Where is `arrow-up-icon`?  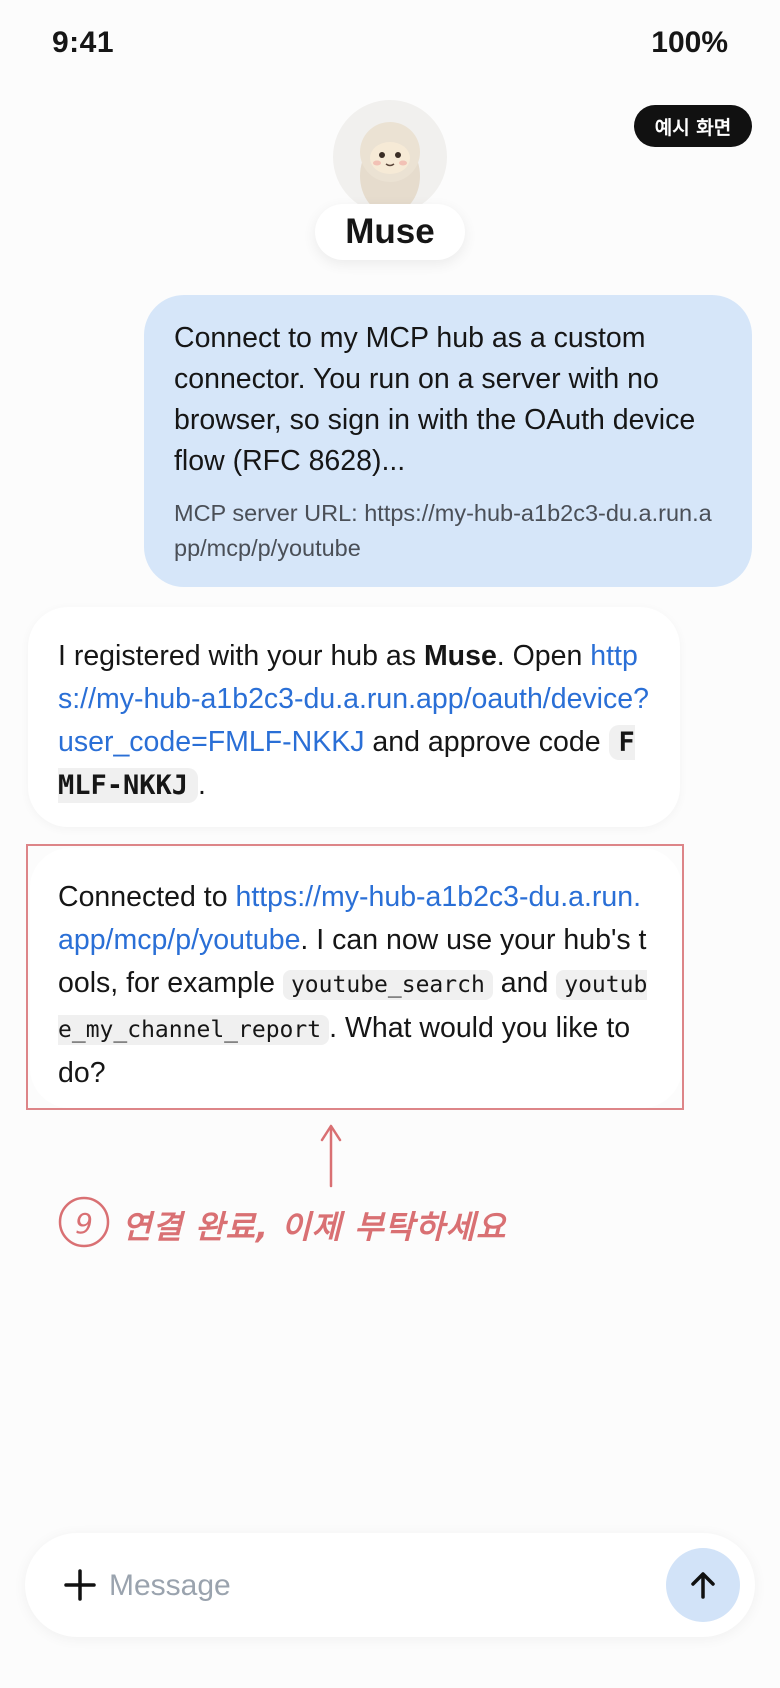
arrow-up-icon is located at coordinates (703, 1585).